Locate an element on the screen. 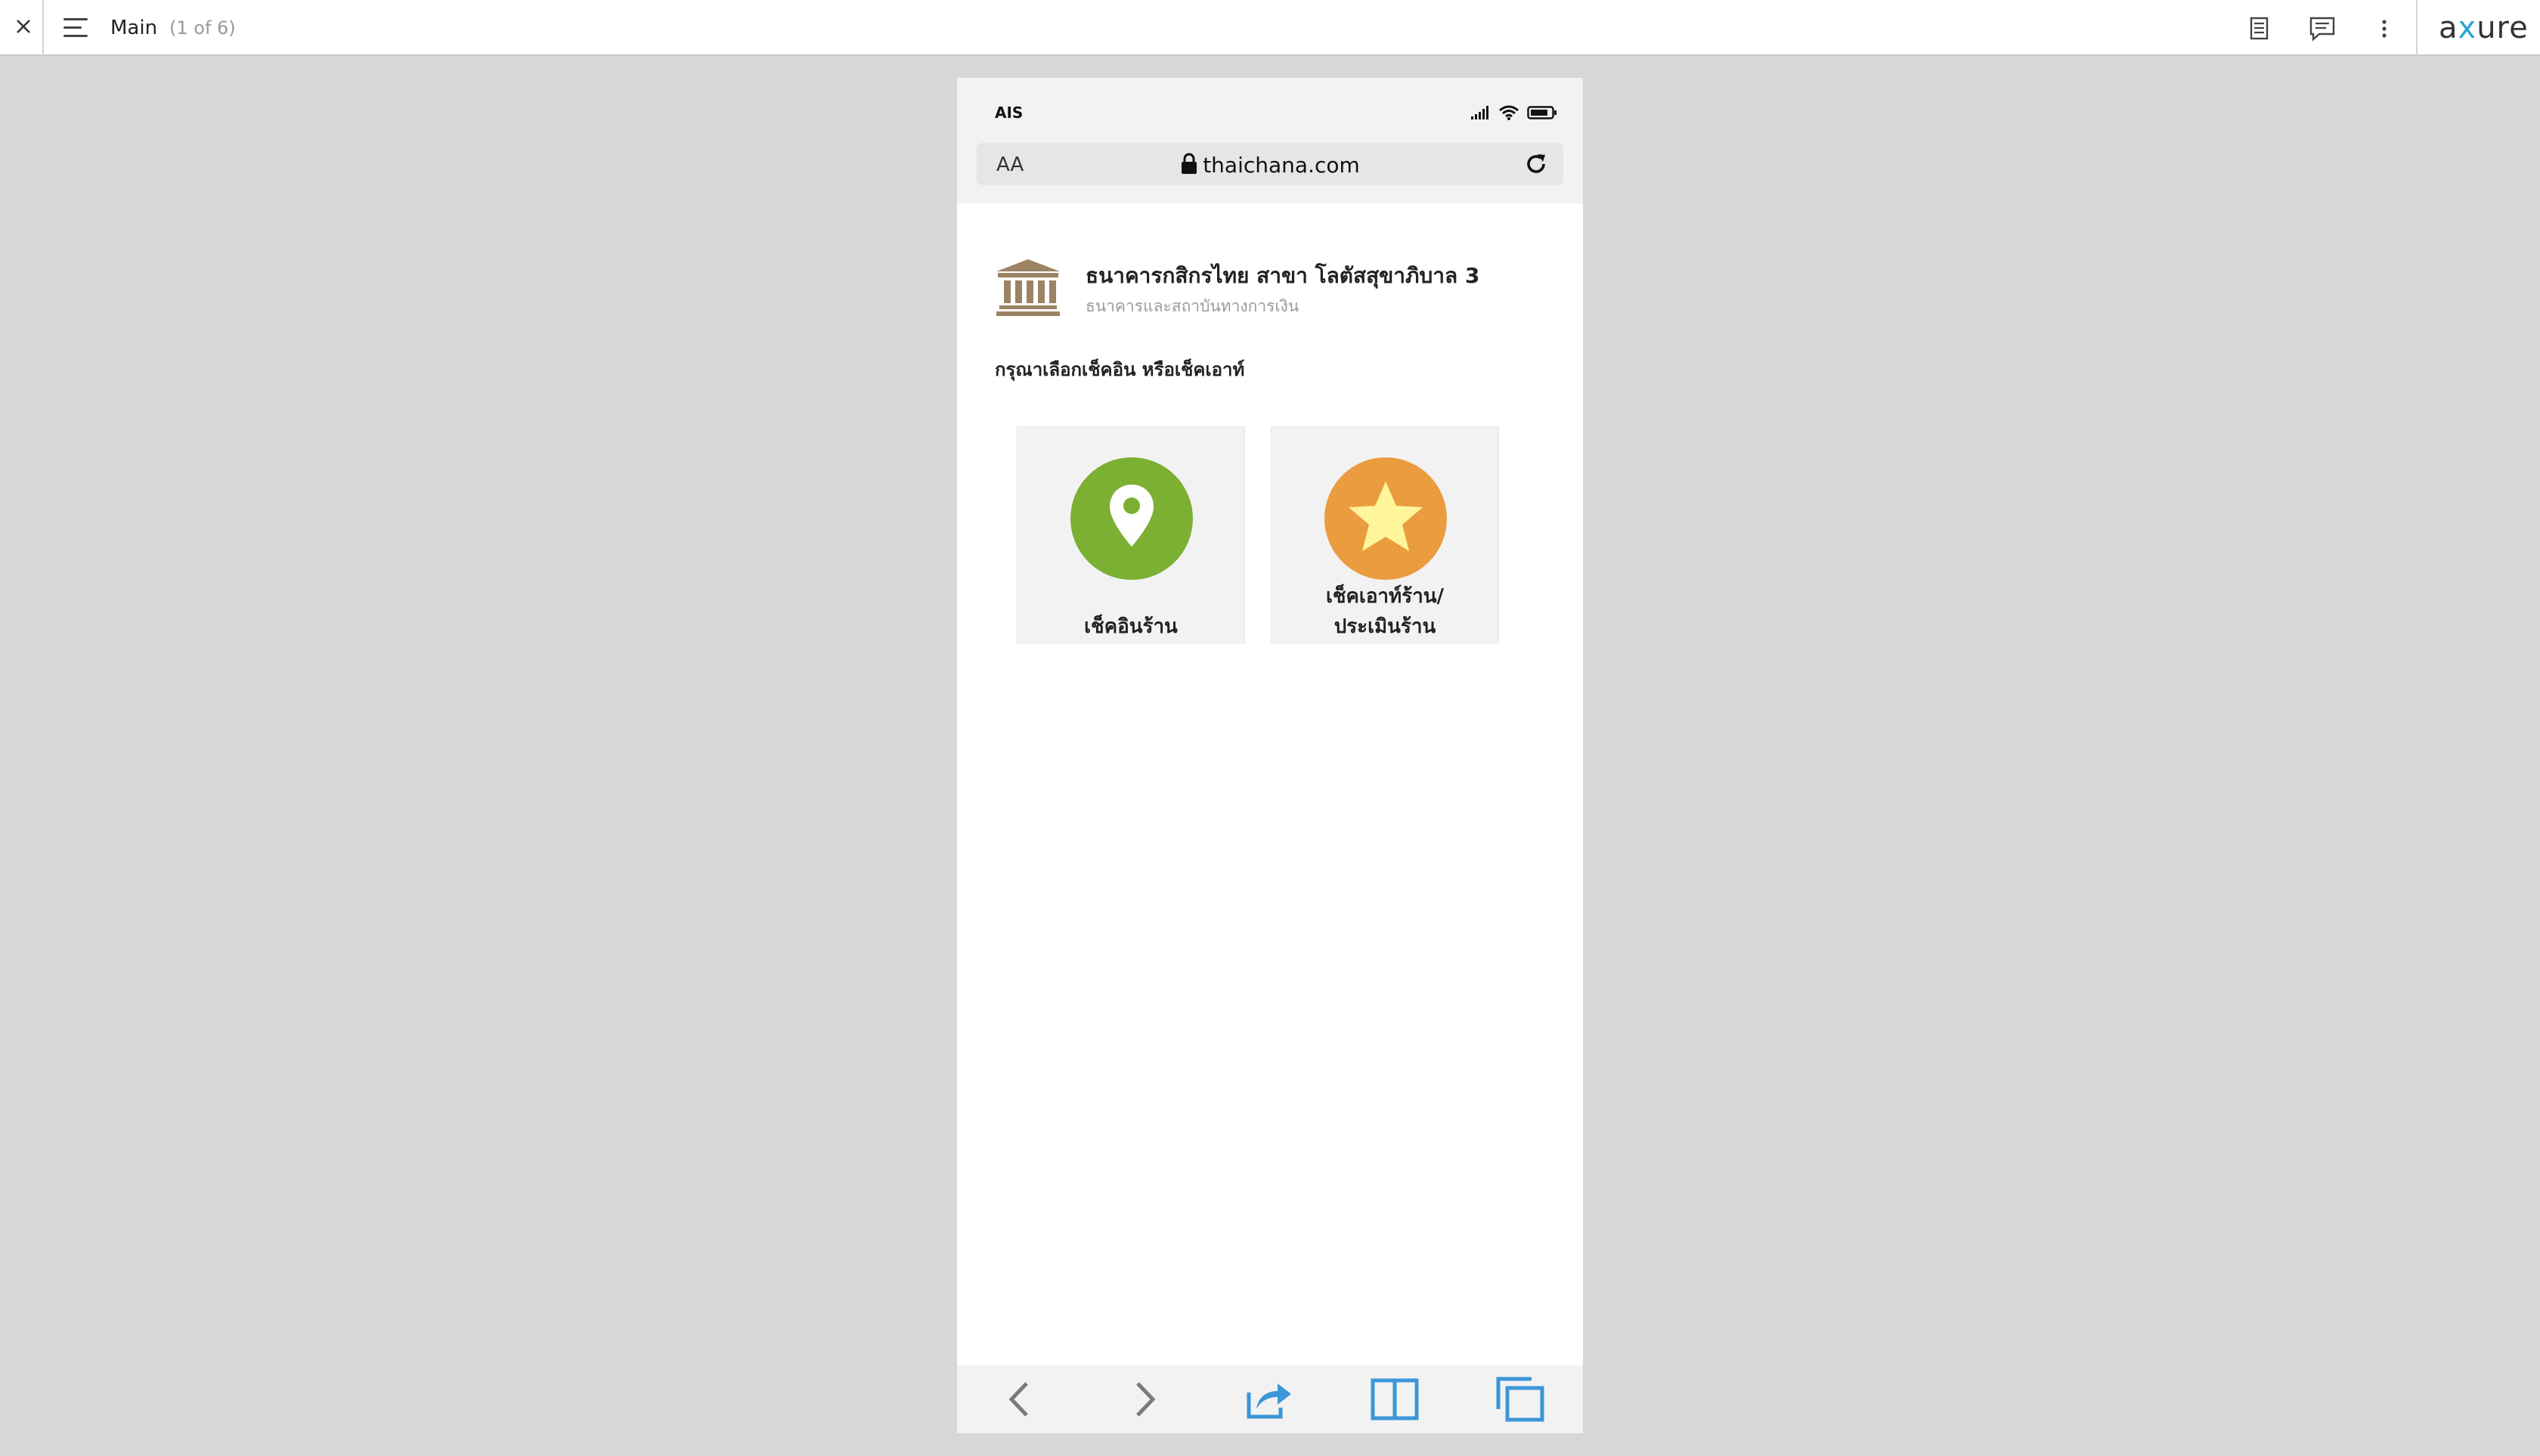 Image resolution: width=2540 pixels, height=1456 pixels. status-icons is located at coordinates (1513, 113).